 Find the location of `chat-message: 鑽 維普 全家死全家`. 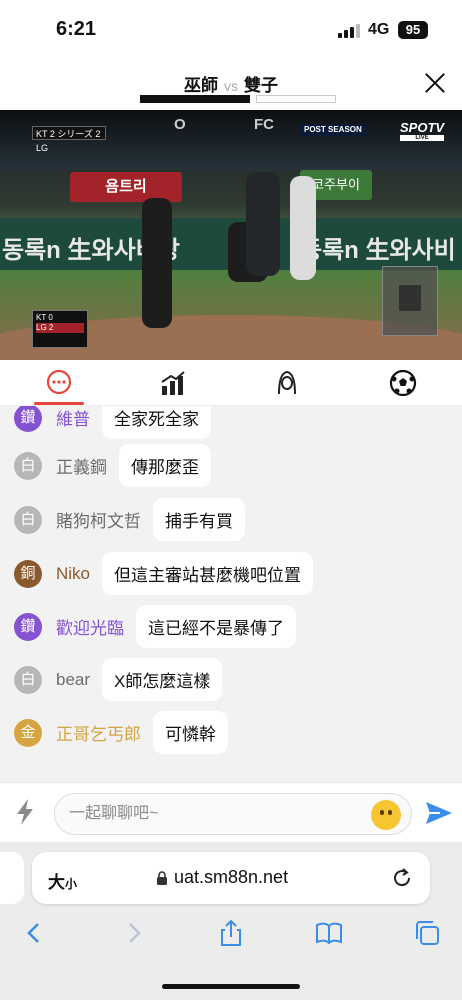

chat-message: 鑽 維普 全家死全家 is located at coordinates (112, 422).